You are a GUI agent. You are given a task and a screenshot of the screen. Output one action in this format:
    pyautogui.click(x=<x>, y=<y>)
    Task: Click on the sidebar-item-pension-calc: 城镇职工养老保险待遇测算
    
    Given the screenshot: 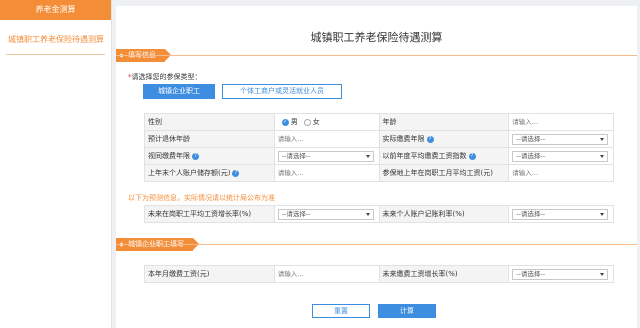 What is the action you would take?
    pyautogui.click(x=55, y=40)
    